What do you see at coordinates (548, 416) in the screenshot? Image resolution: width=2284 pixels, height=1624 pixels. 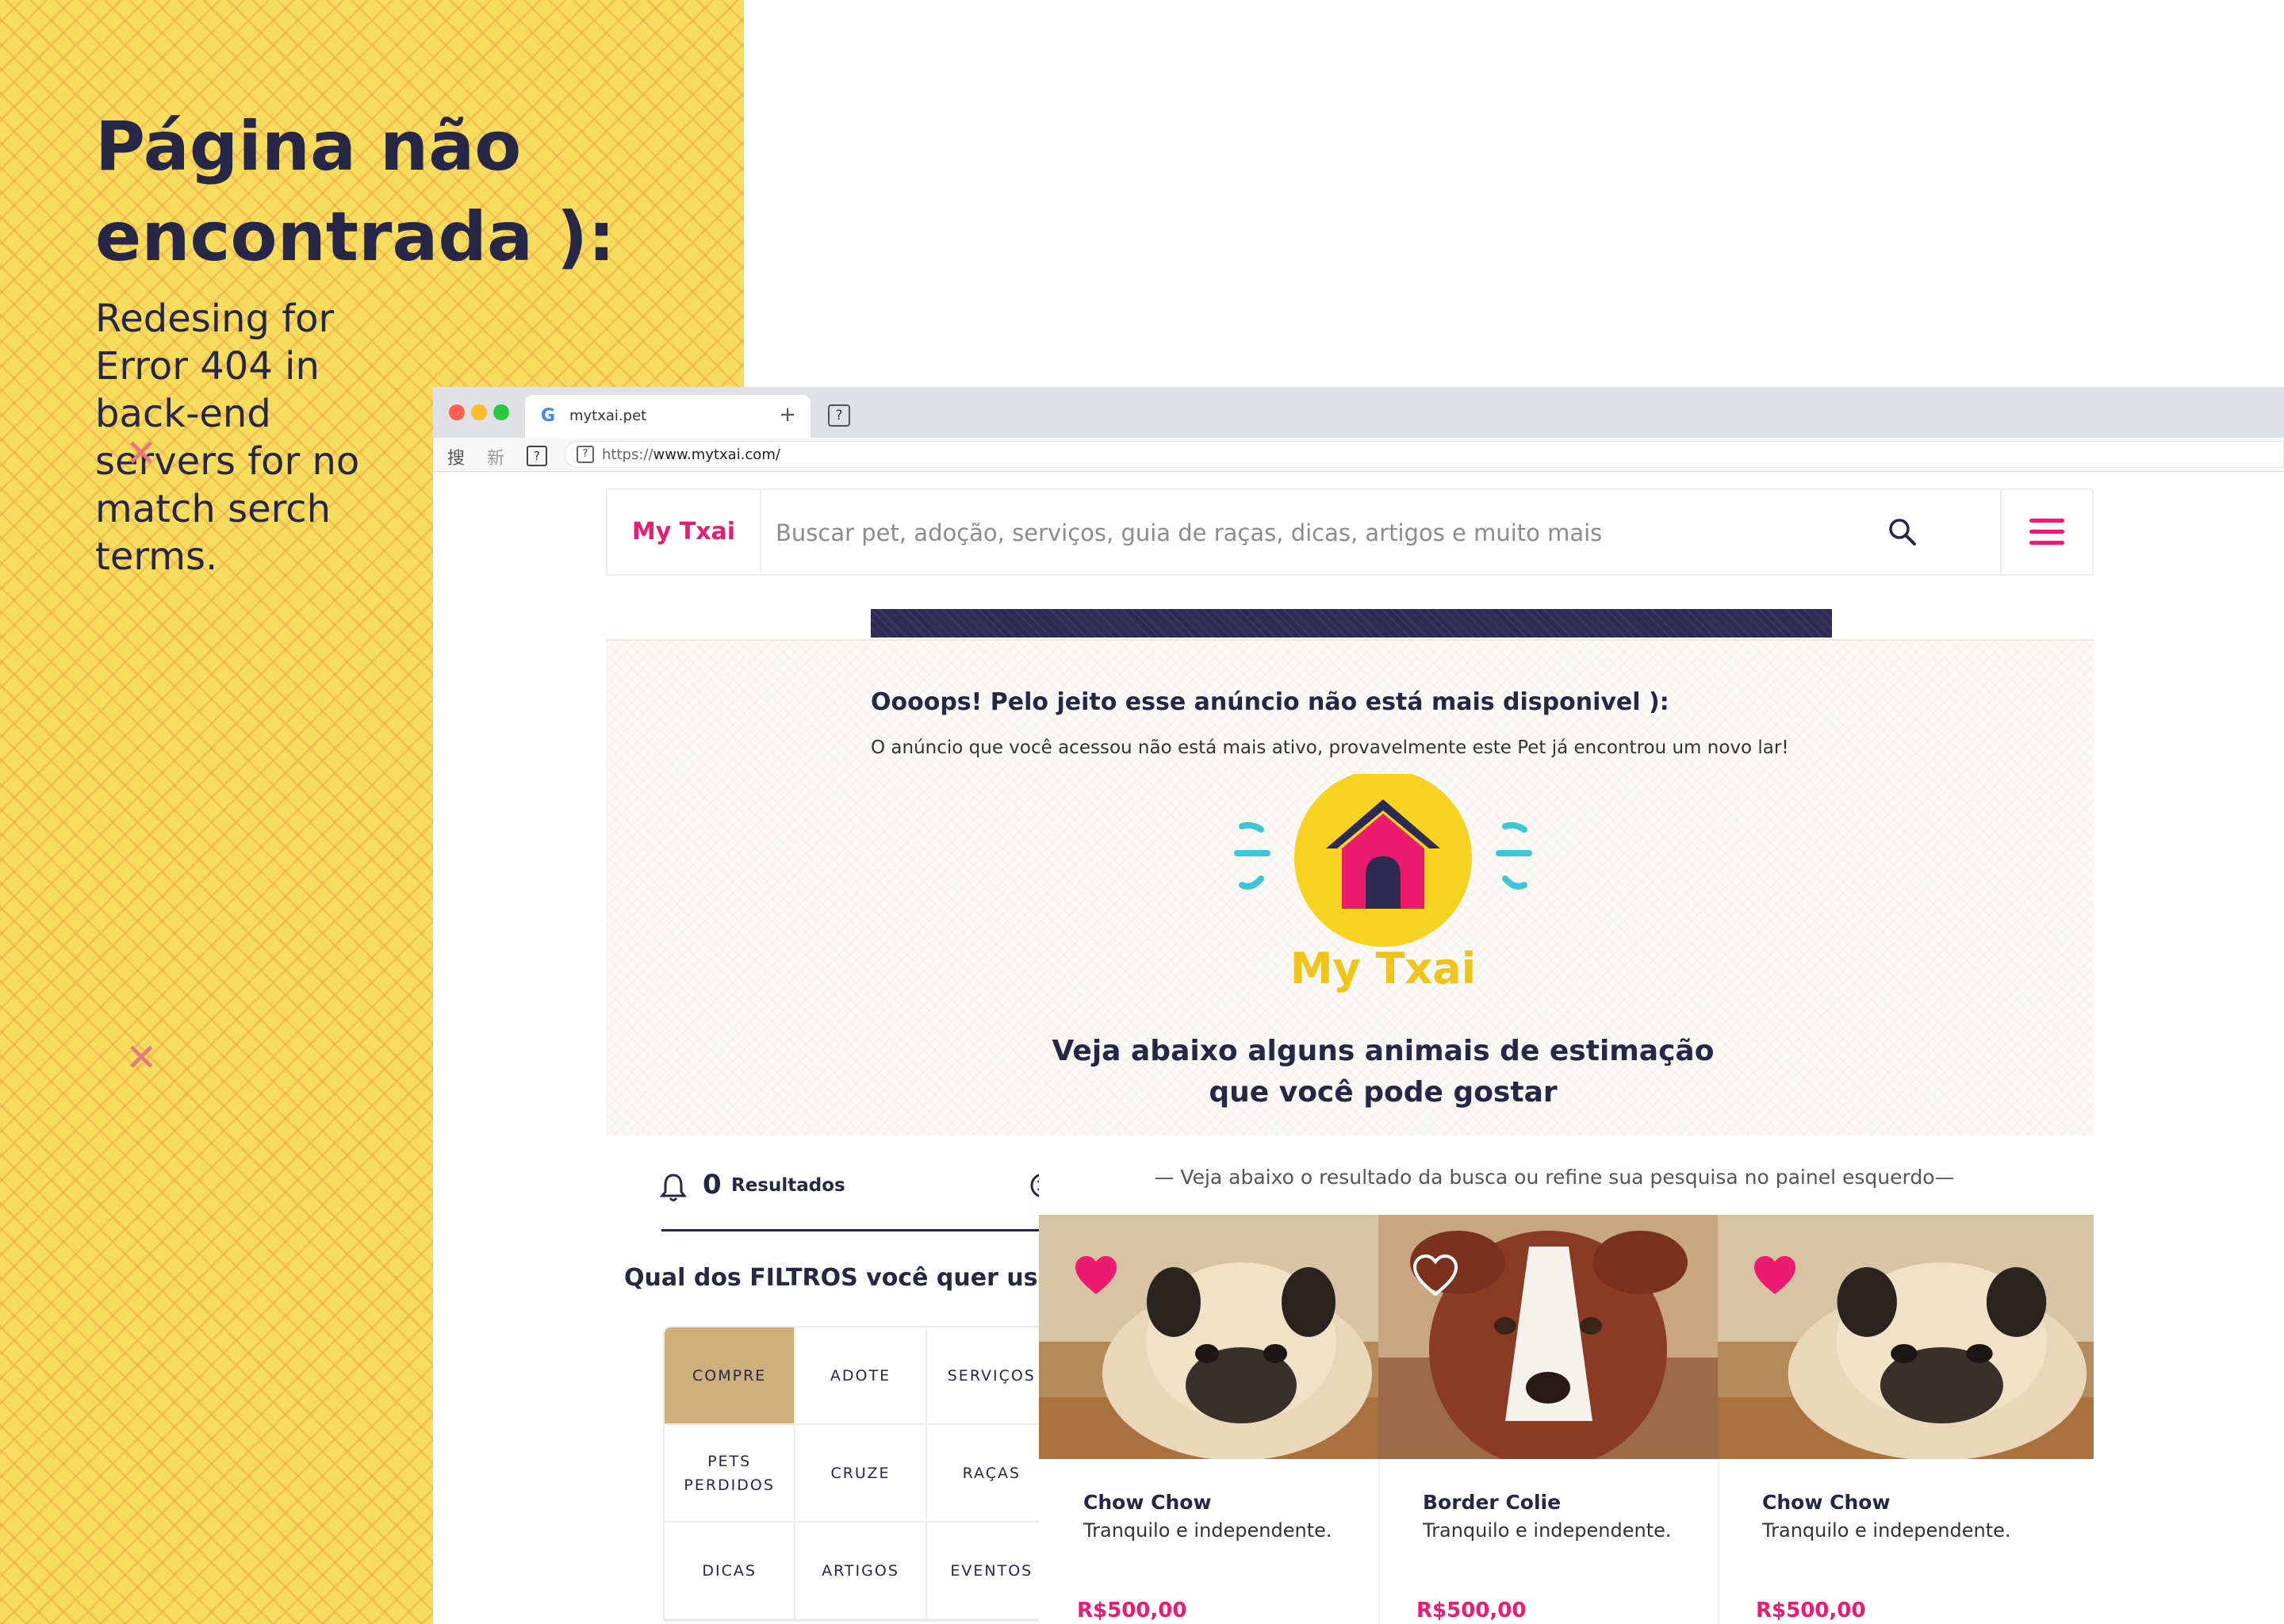 I see `google-favicon-icon: G` at bounding box center [548, 416].